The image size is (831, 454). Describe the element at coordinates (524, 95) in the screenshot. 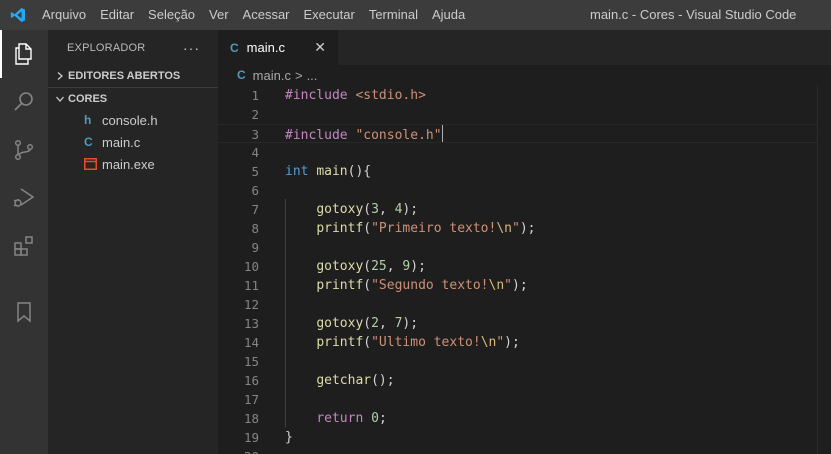

I see `code-line: 1 #include <stdio.h>` at that location.